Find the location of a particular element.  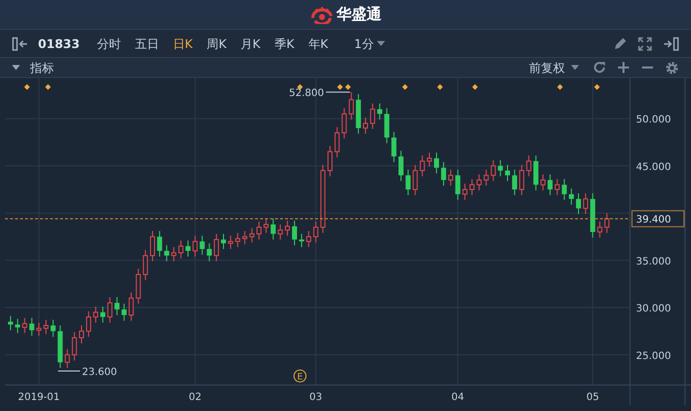

period-tab: 分时 is located at coordinates (109, 43).